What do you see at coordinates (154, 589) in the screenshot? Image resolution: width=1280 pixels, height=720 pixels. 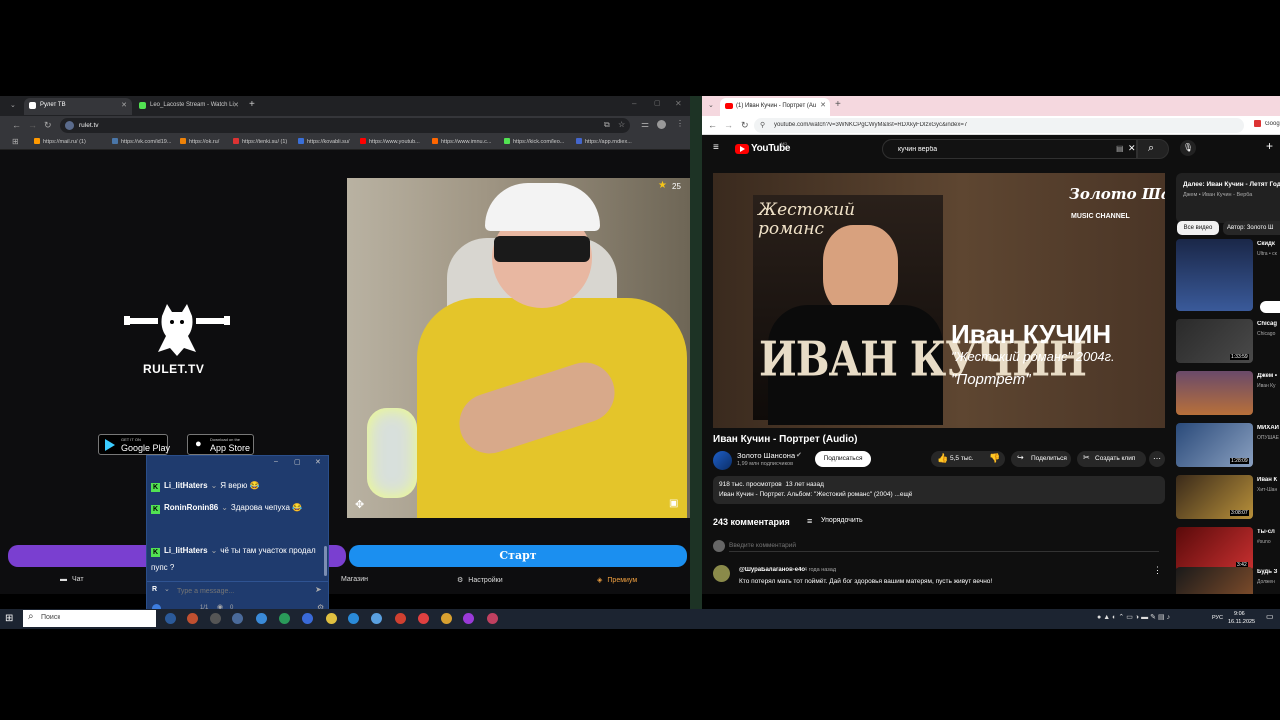 I see `identity-icon: R` at bounding box center [154, 589].